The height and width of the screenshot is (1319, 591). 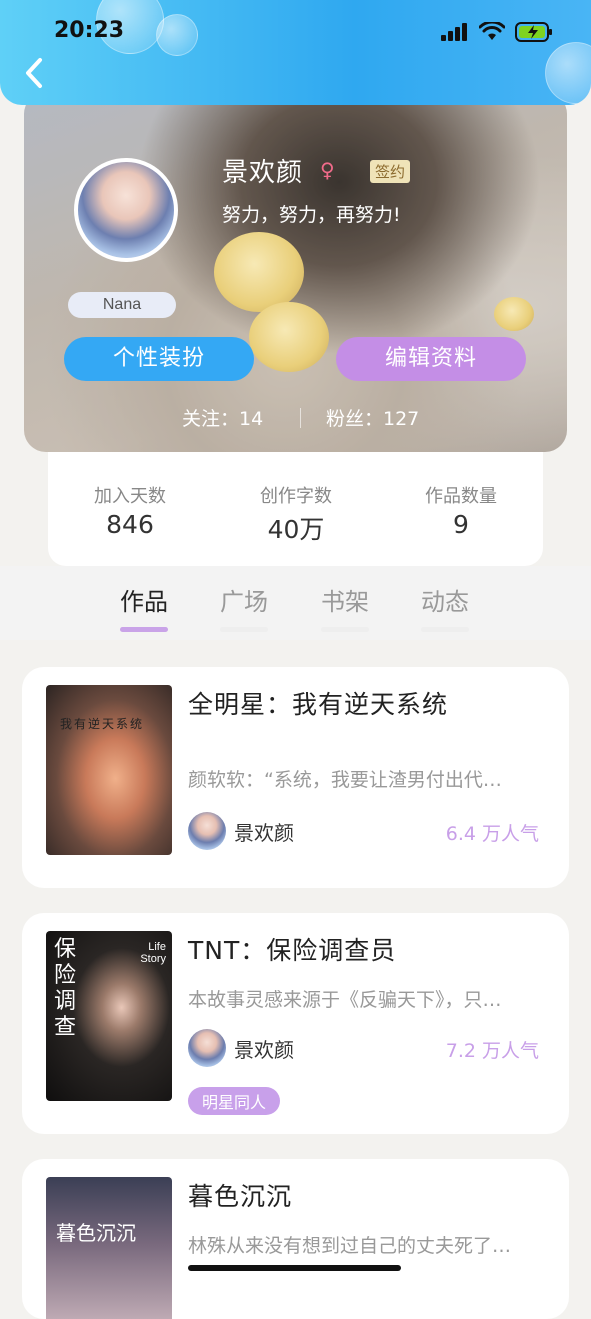 What do you see at coordinates (234, 1101) in the screenshot?
I see `genre-tag: 明星同人` at bounding box center [234, 1101].